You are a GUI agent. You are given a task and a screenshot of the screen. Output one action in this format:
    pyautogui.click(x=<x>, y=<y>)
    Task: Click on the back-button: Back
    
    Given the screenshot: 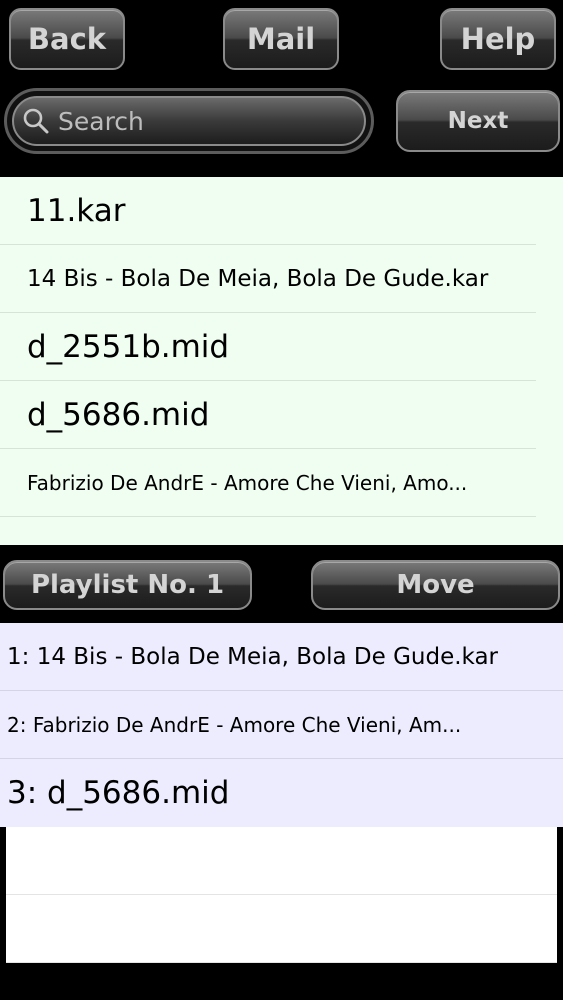 What is the action you would take?
    pyautogui.click(x=67, y=39)
    